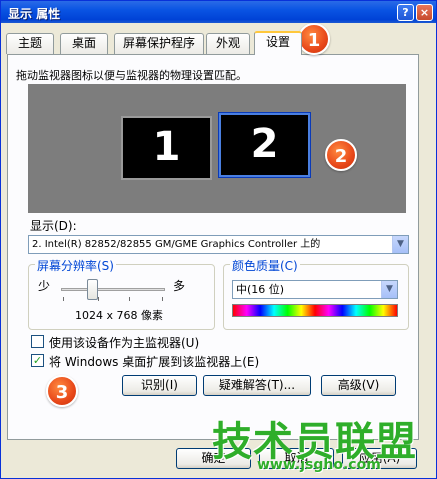  I want to click on tab-themes: 主题, so click(30, 43).